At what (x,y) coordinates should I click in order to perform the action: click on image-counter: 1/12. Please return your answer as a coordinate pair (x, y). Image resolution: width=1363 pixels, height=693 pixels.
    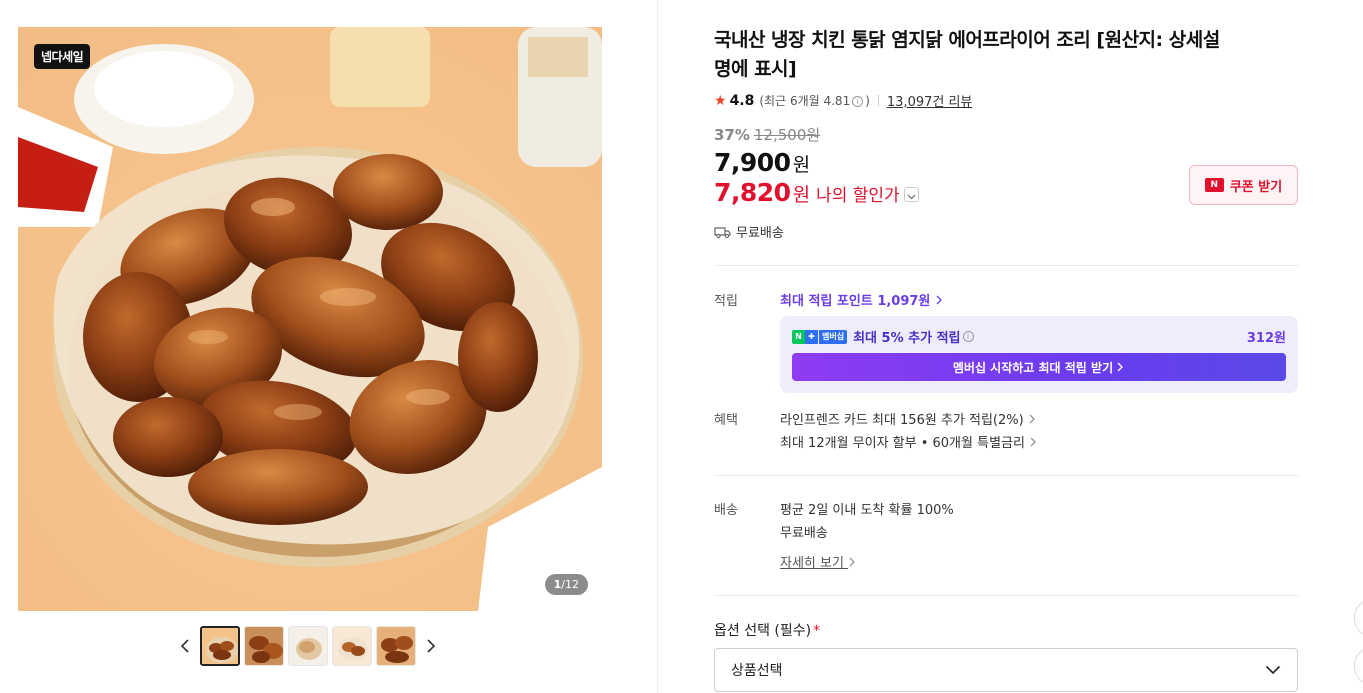
    Looking at the image, I should click on (566, 584).